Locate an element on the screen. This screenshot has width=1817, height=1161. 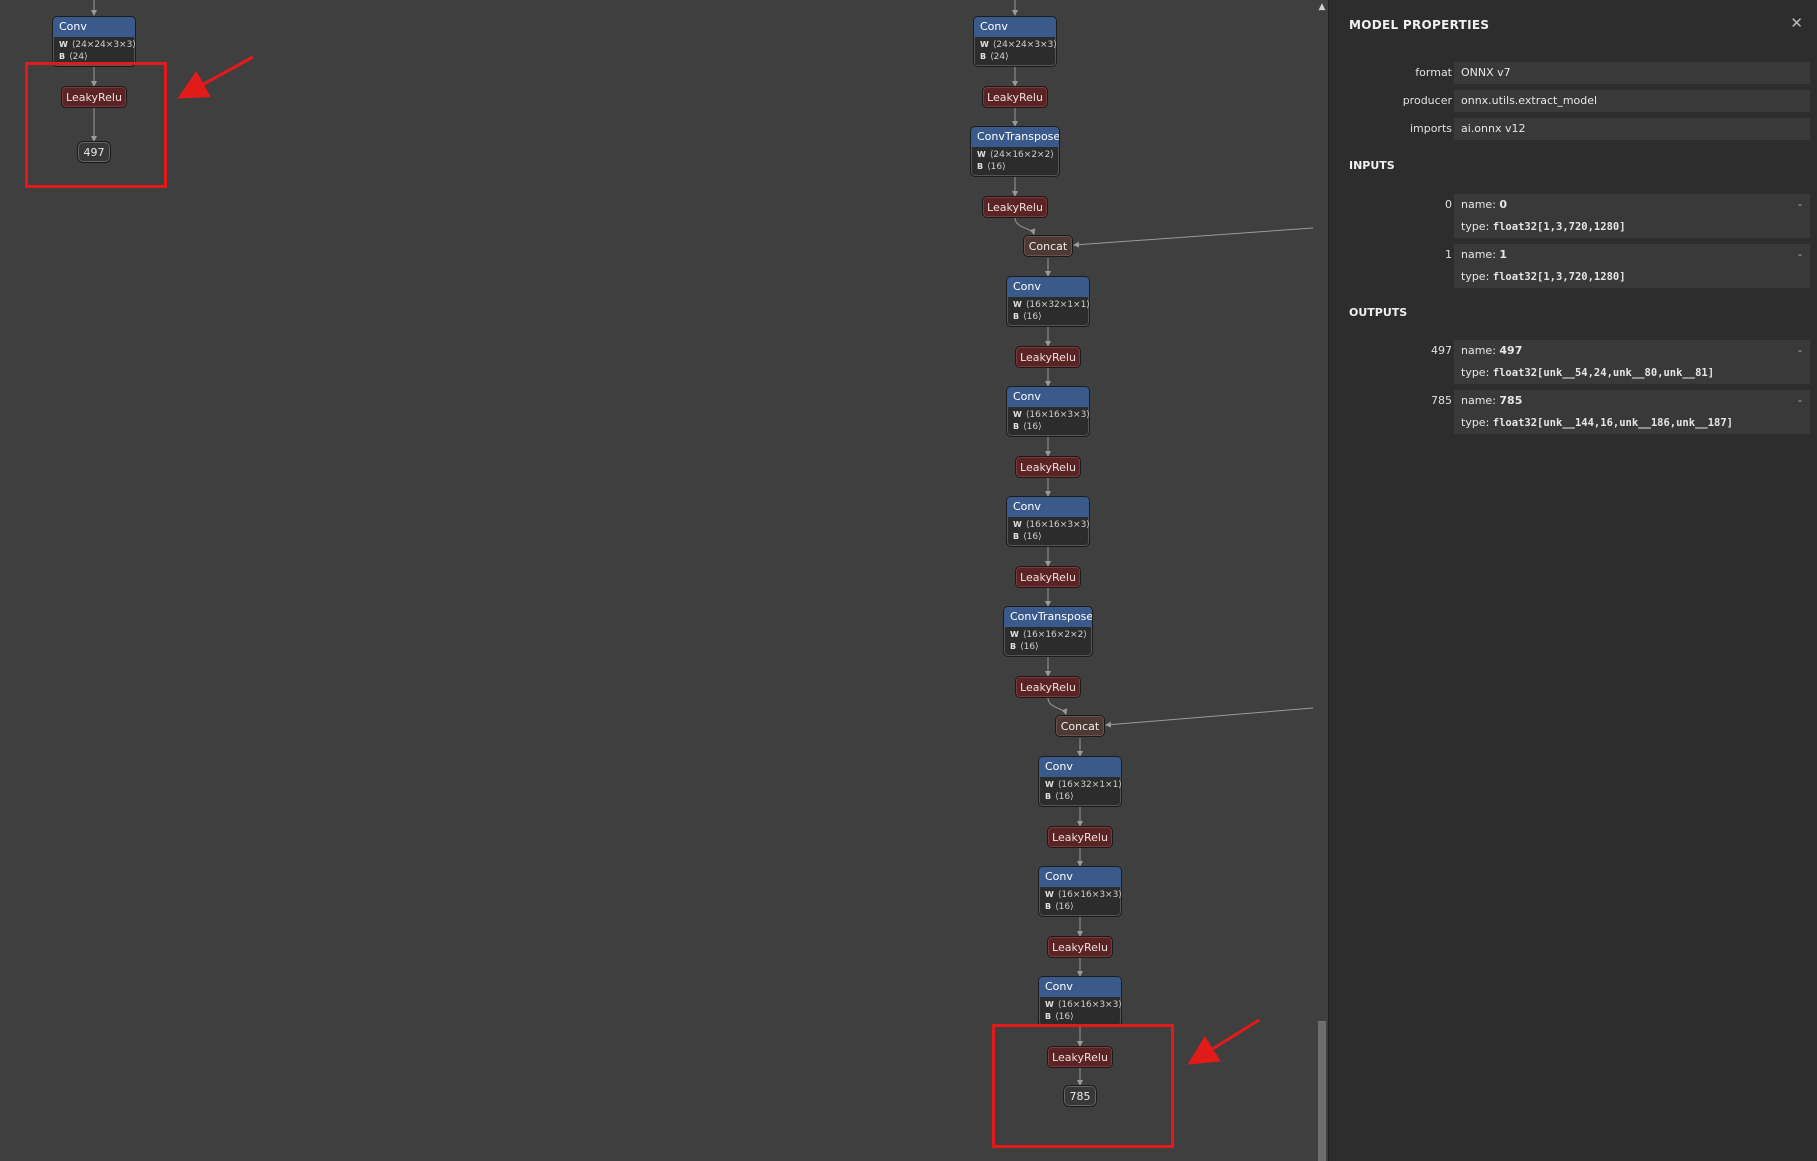
property-value: onnx.utils.extract_model is located at coordinates (1632, 101).